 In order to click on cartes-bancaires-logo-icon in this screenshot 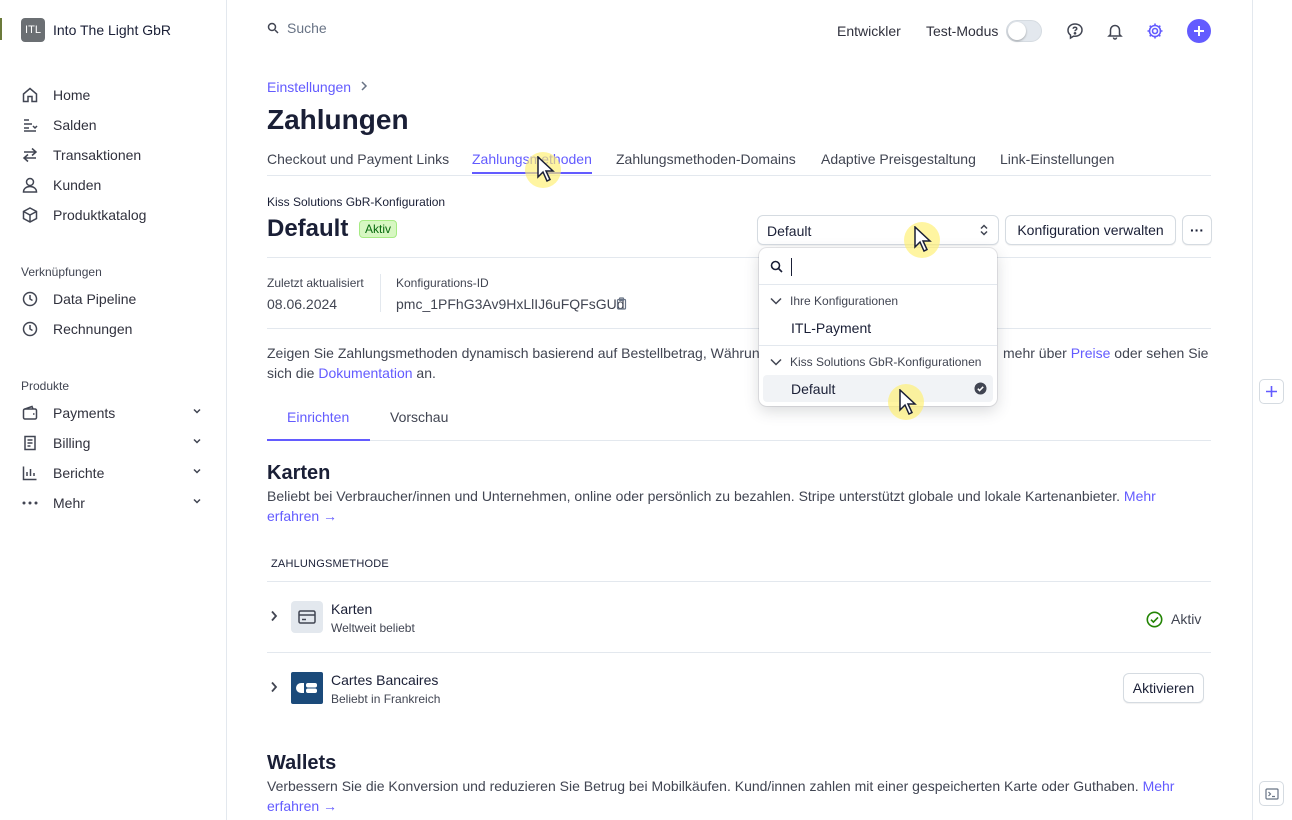, I will do `click(307, 688)`.